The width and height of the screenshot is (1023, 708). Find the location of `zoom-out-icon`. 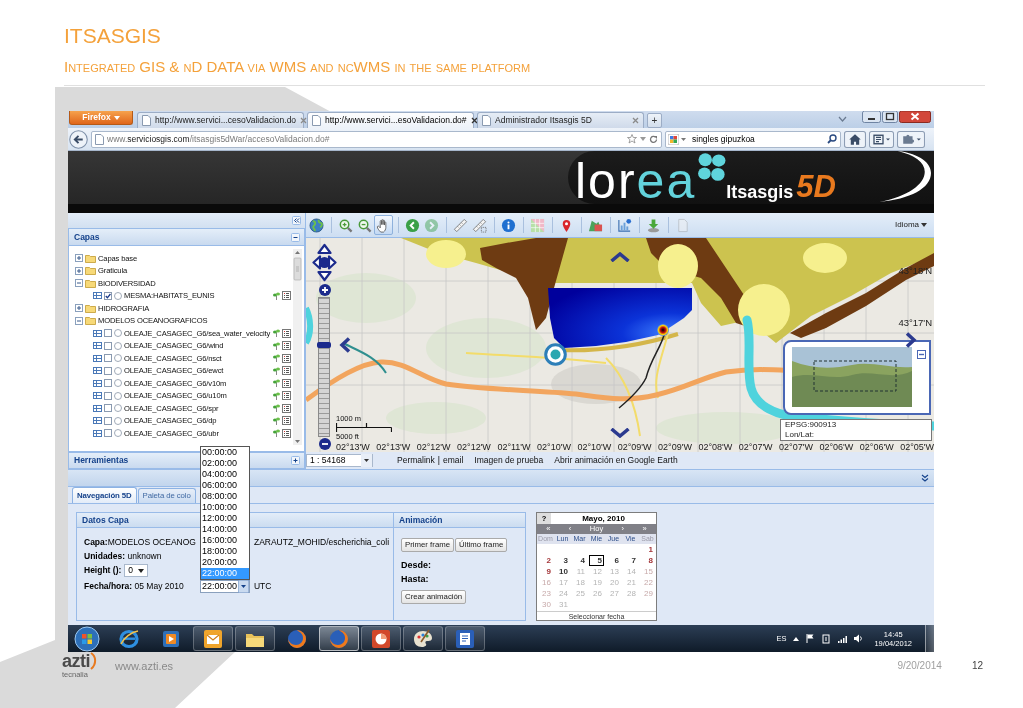

zoom-out-icon is located at coordinates (325, 444).